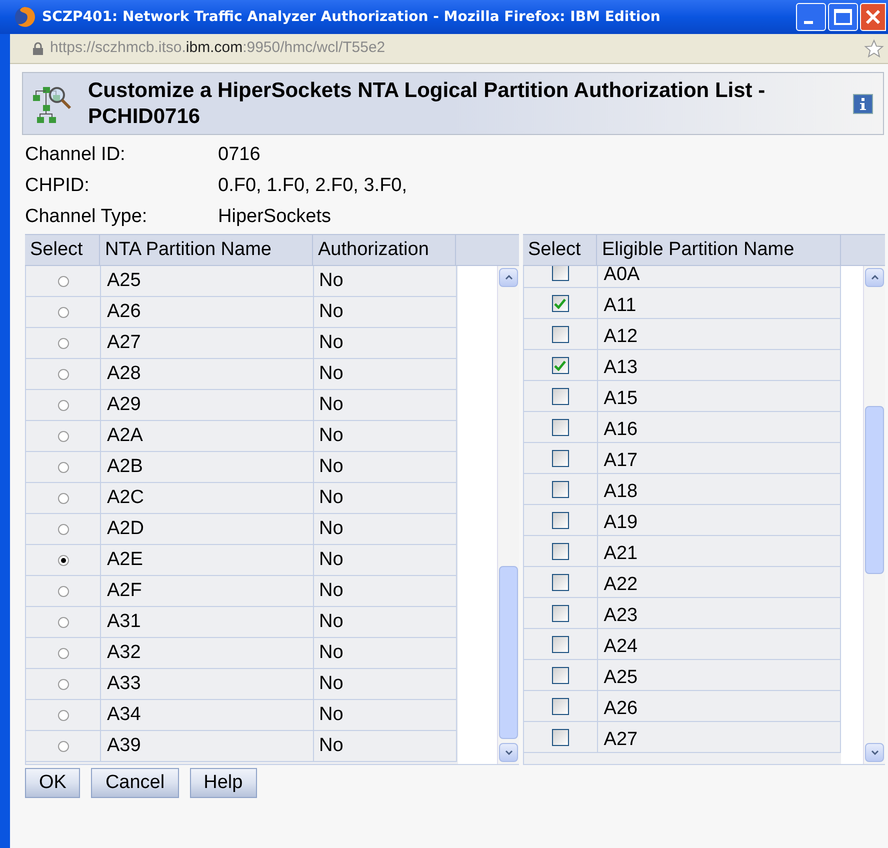 This screenshot has width=888, height=848. I want to click on table-cell: A27, so click(207, 343).